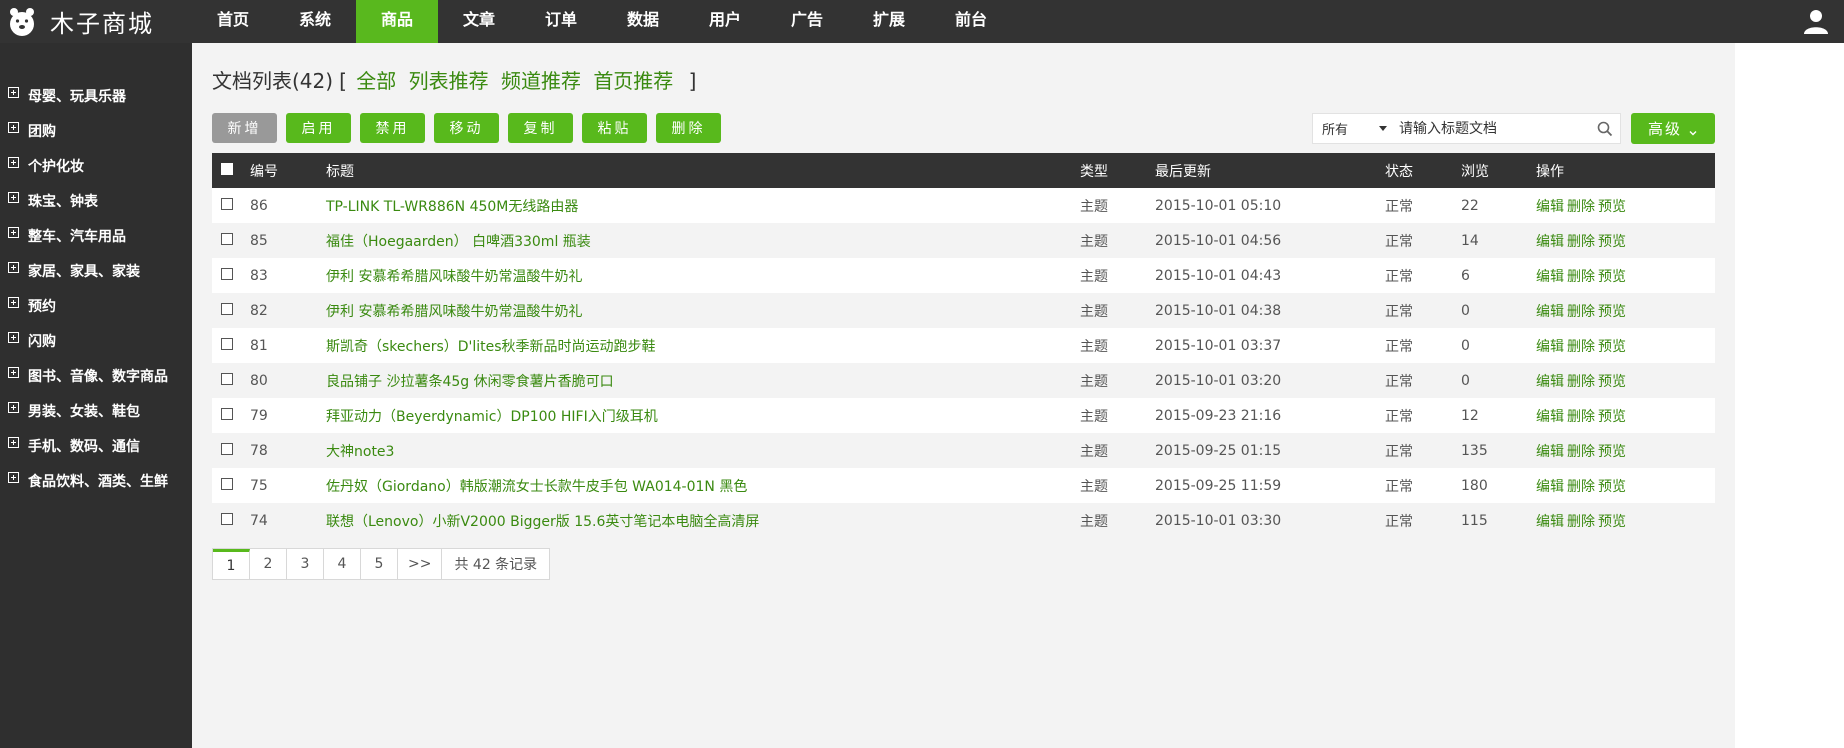 The width and height of the screenshot is (1844, 748). Describe the element at coordinates (360, 452) in the screenshot. I see `row-title-link: 大神note3` at that location.